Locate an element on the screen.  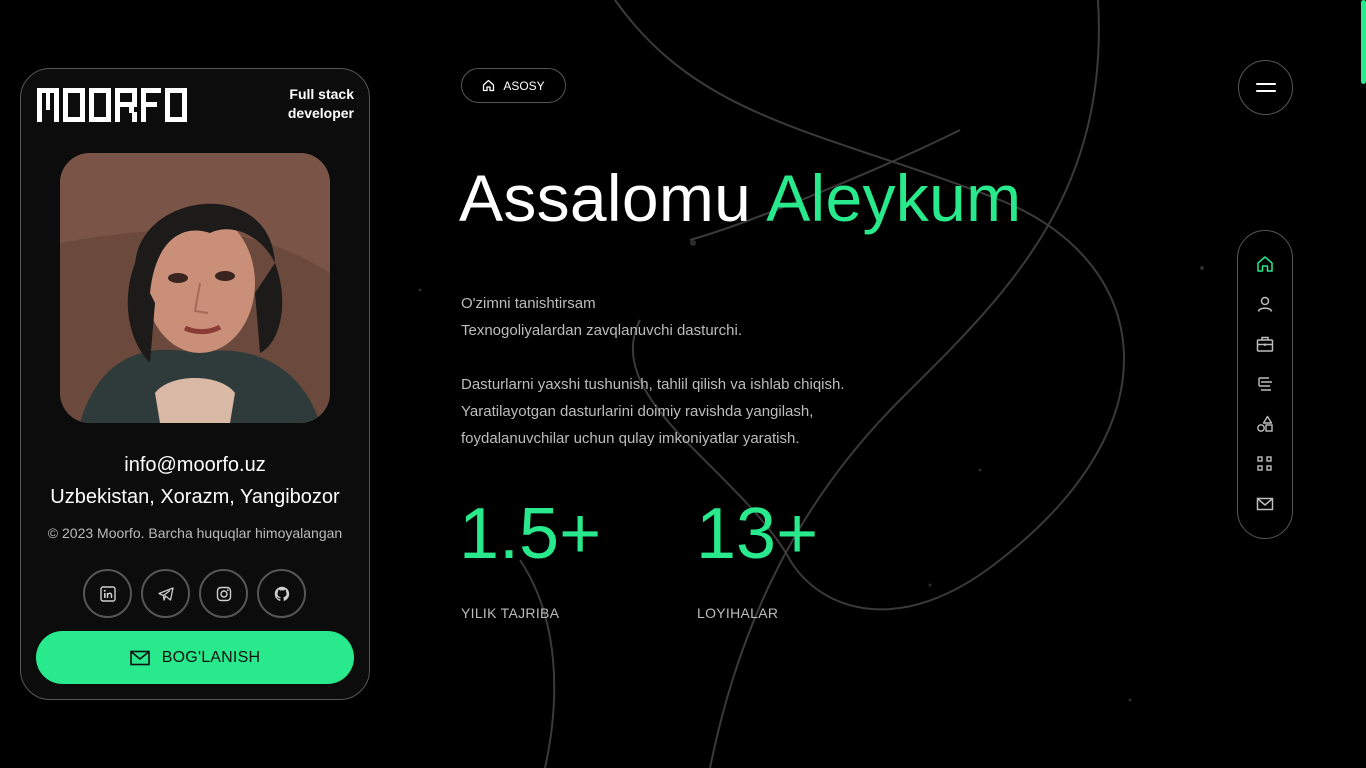
nav-resume is located at coordinates (1265, 384).